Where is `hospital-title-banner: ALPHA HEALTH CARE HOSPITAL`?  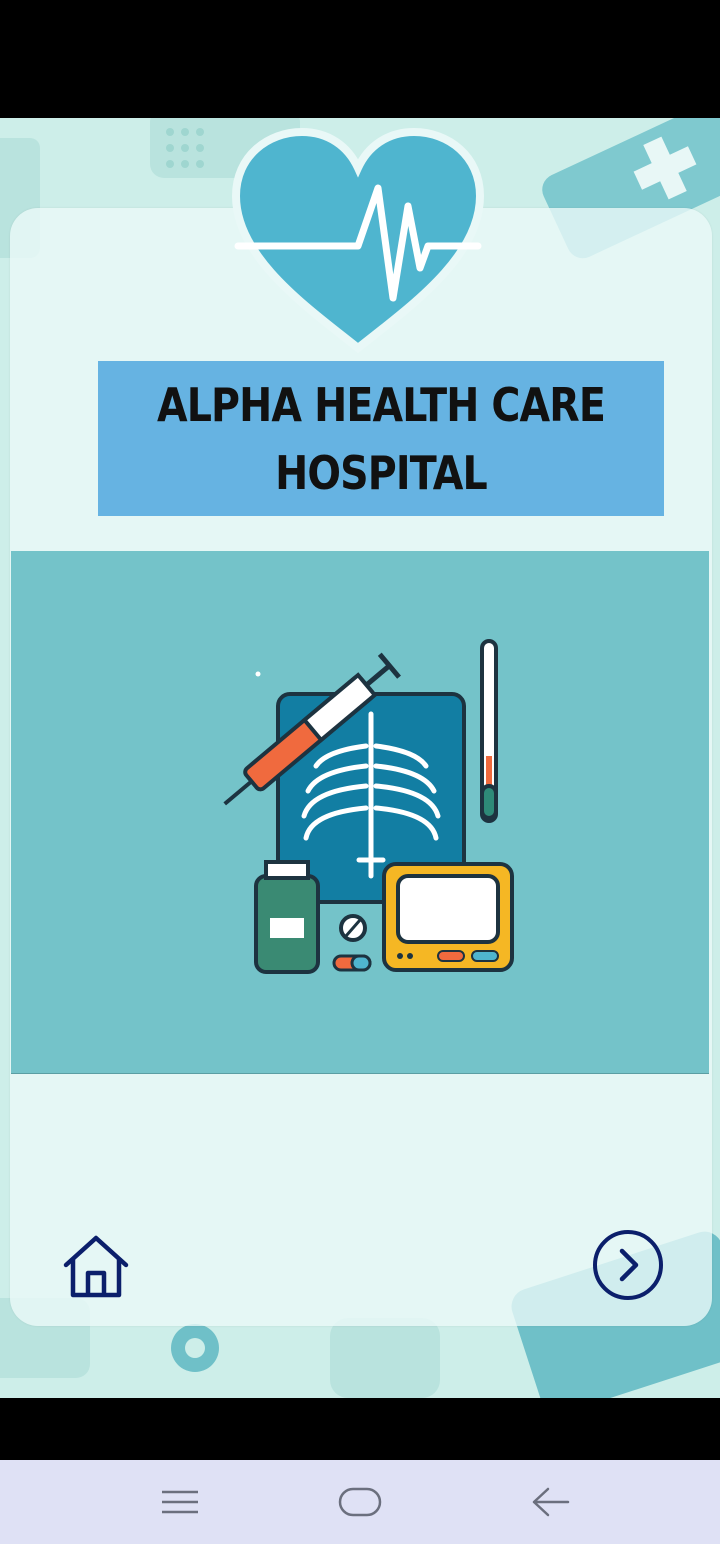 hospital-title-banner: ALPHA HEALTH CARE HOSPITAL is located at coordinates (381, 438).